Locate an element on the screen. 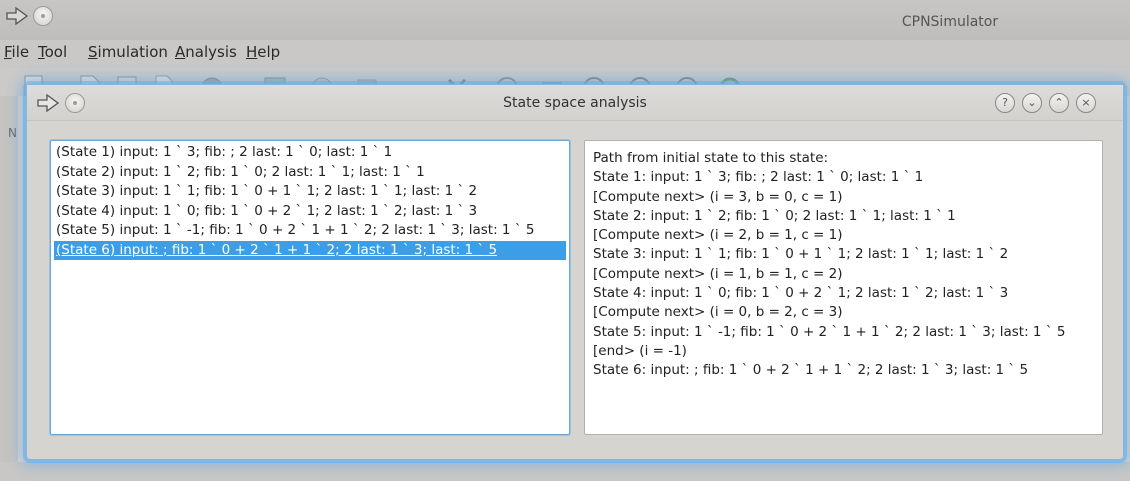  maximize-button: ⌃ is located at coordinates (1059, 103).